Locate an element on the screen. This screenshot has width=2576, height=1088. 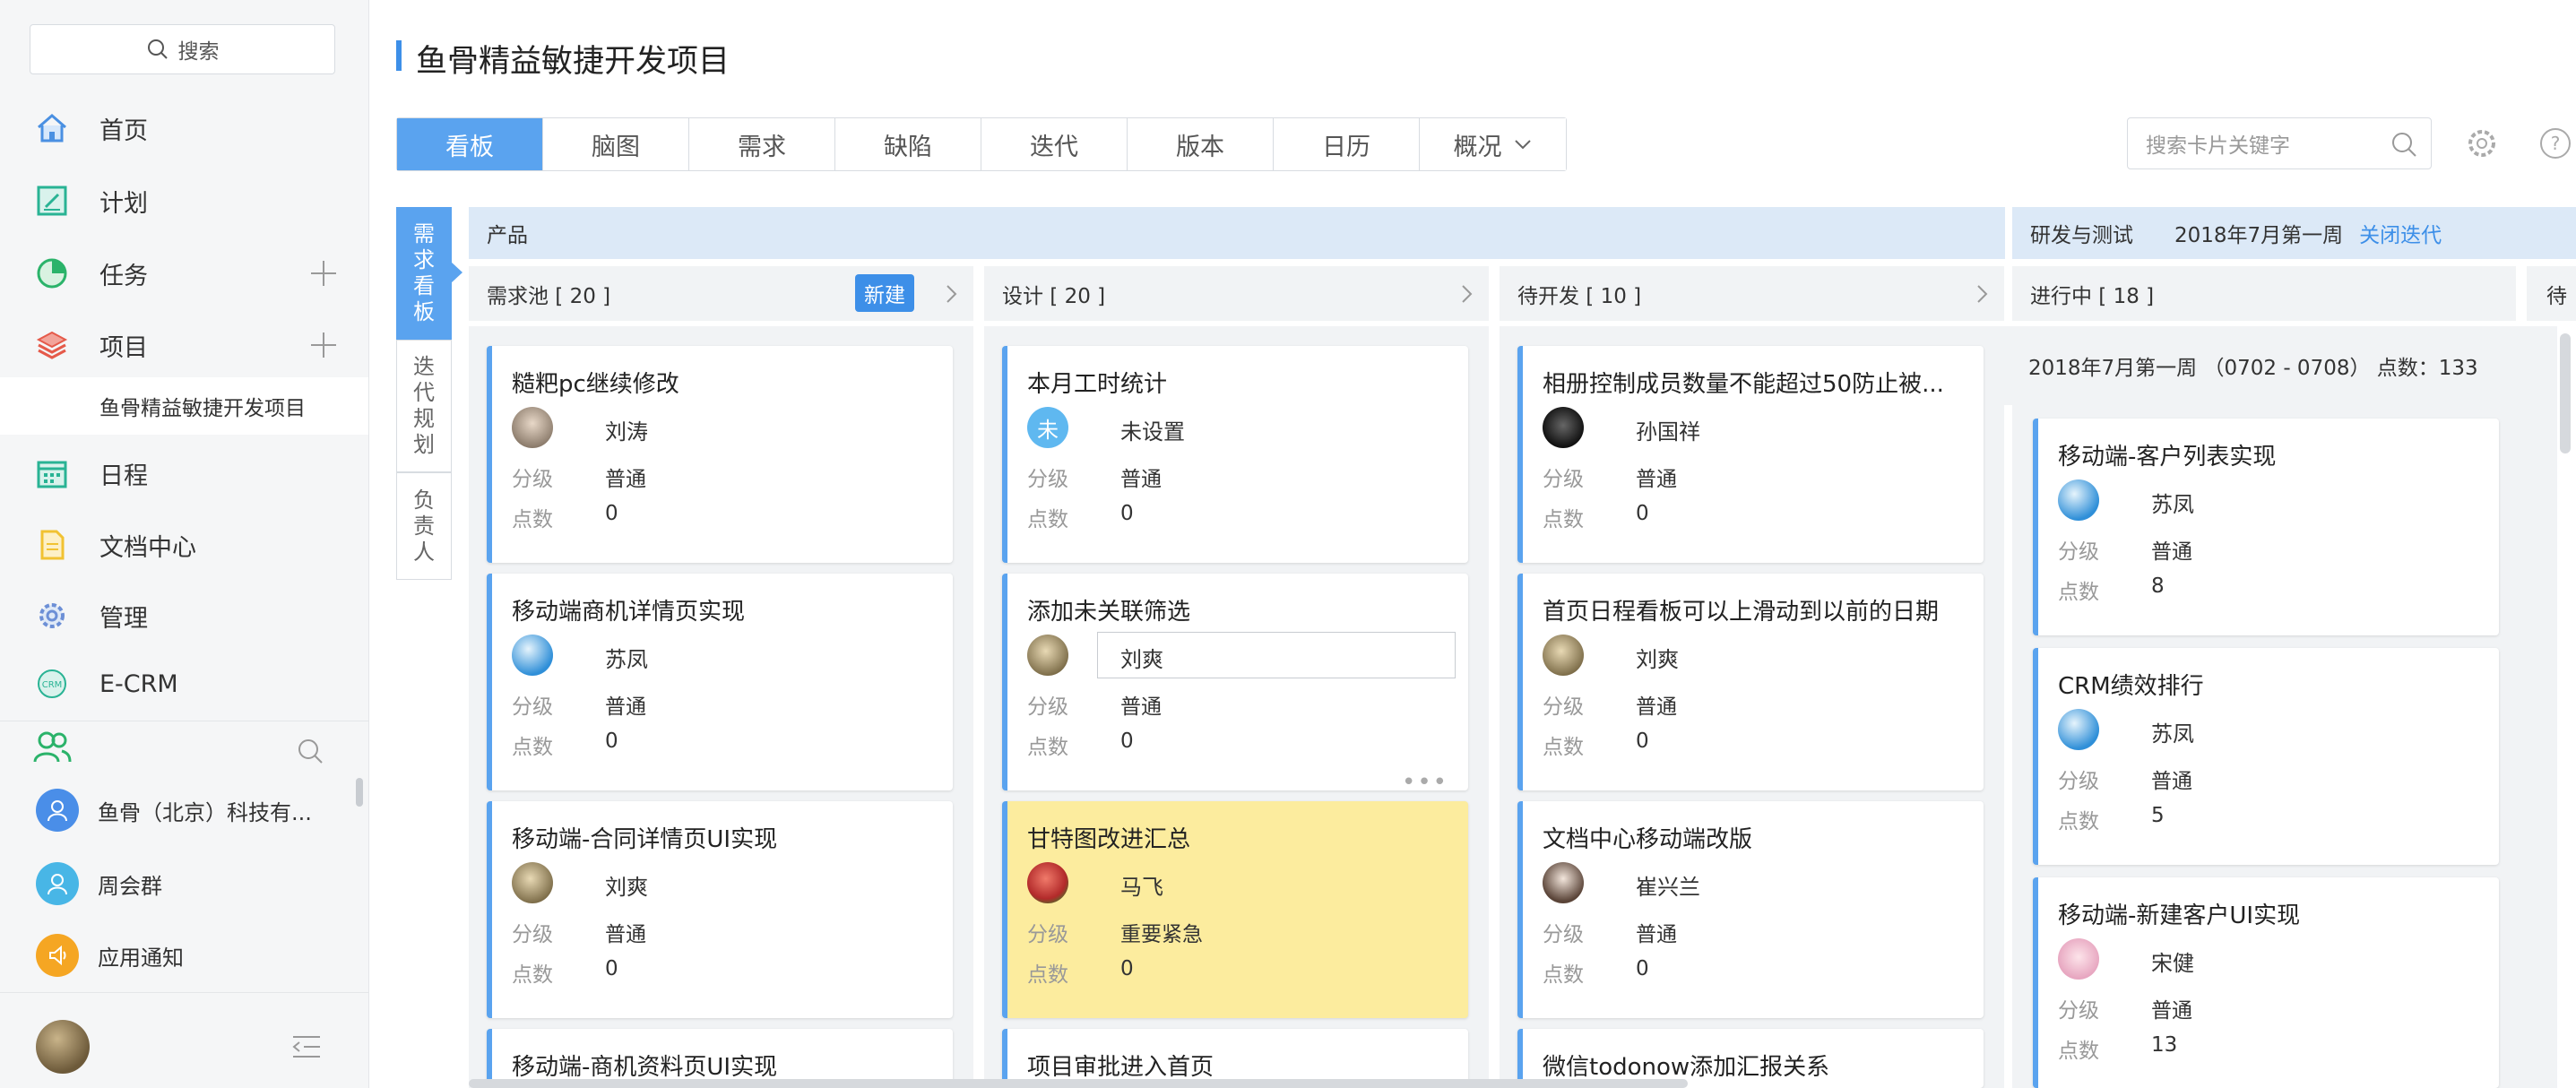
card: 移动端-新建客户UI实现 宋健 分级 普通 点数 13 is located at coordinates (2266, 982).